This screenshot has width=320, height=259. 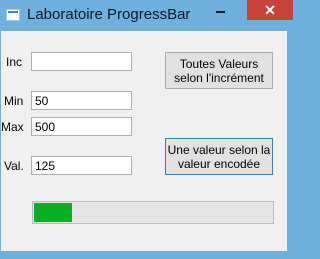 I want to click on form-icon, so click(x=13, y=15).